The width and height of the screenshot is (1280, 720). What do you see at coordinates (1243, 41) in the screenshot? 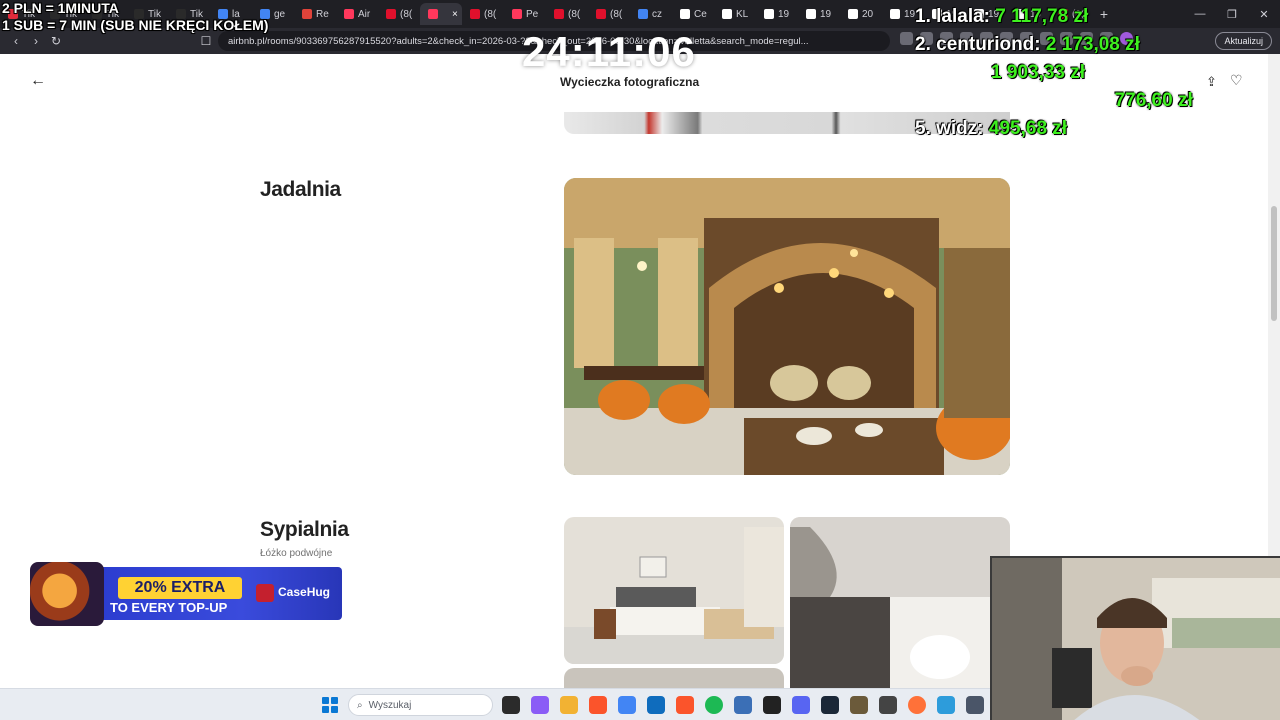
I see `update-button: Aktualizuj` at bounding box center [1243, 41].